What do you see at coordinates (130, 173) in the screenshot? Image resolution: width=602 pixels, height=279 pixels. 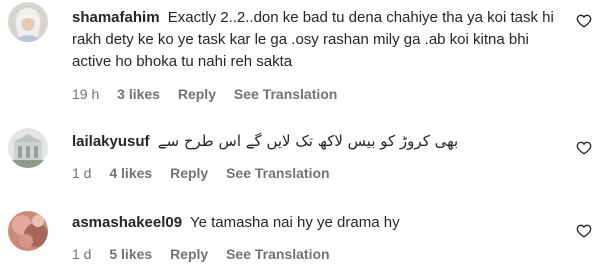 I see `comment-likes: 4 likes` at bounding box center [130, 173].